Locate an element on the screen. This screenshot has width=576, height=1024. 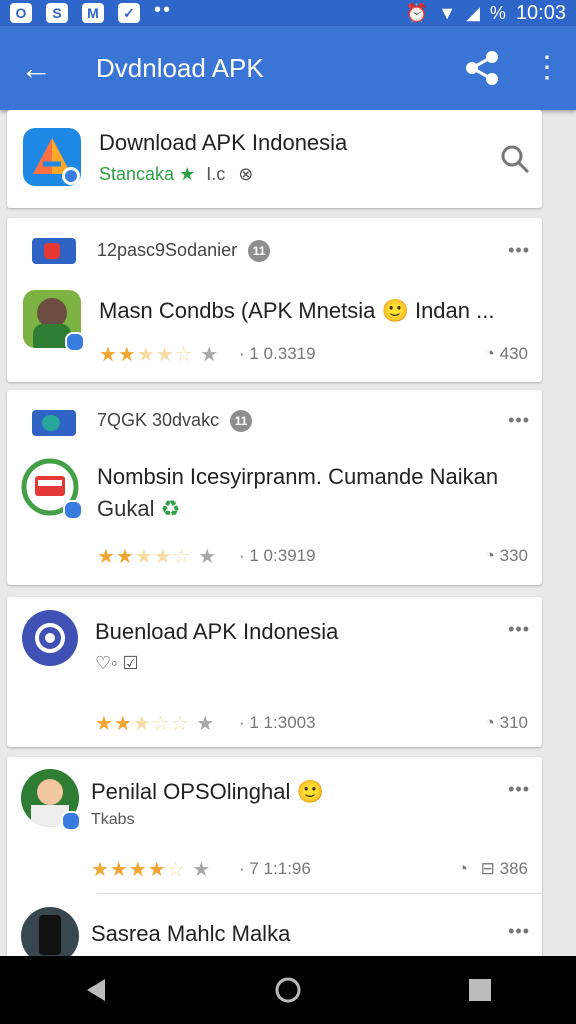
home-nav-icon is located at coordinates (288, 990).